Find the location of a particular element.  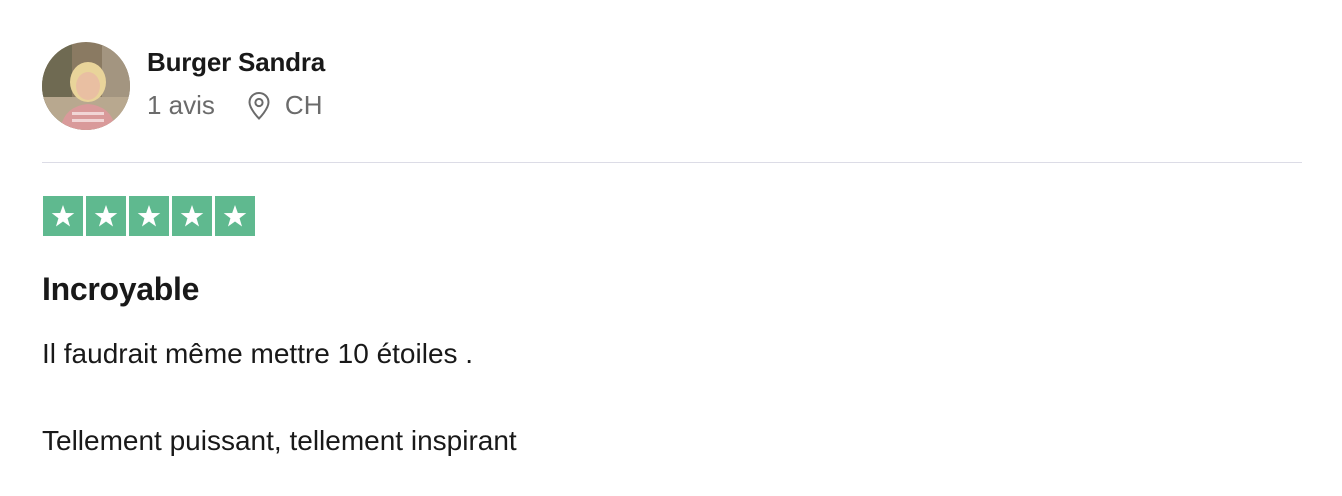

avatar is located at coordinates (86, 86).